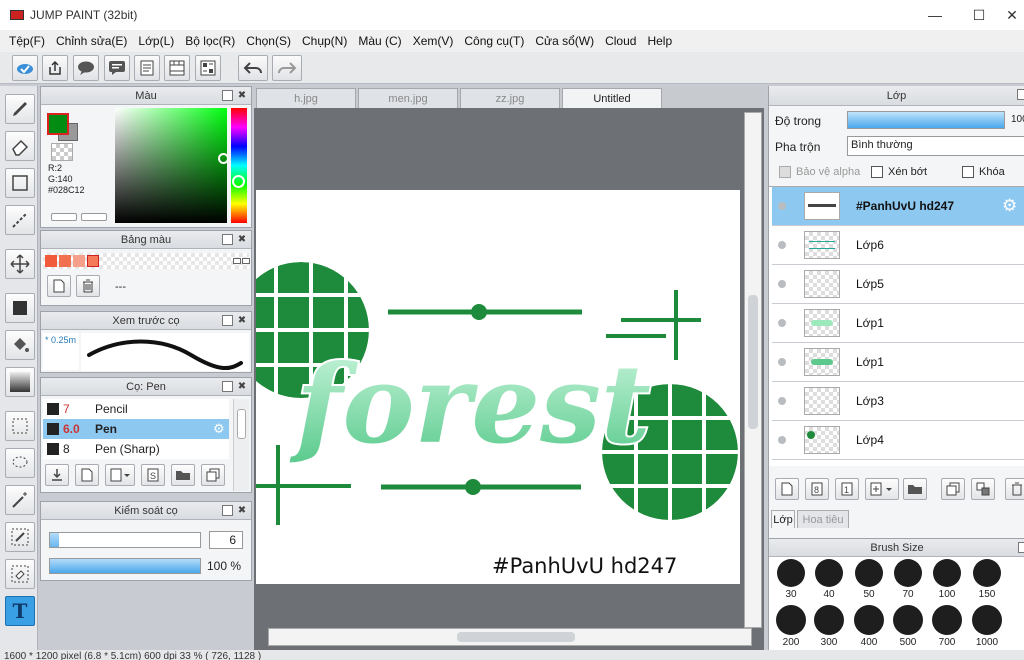 The image size is (1024, 660). What do you see at coordinates (898, 362) in the screenshot?
I see `layer-row: Lớp1` at bounding box center [898, 362].